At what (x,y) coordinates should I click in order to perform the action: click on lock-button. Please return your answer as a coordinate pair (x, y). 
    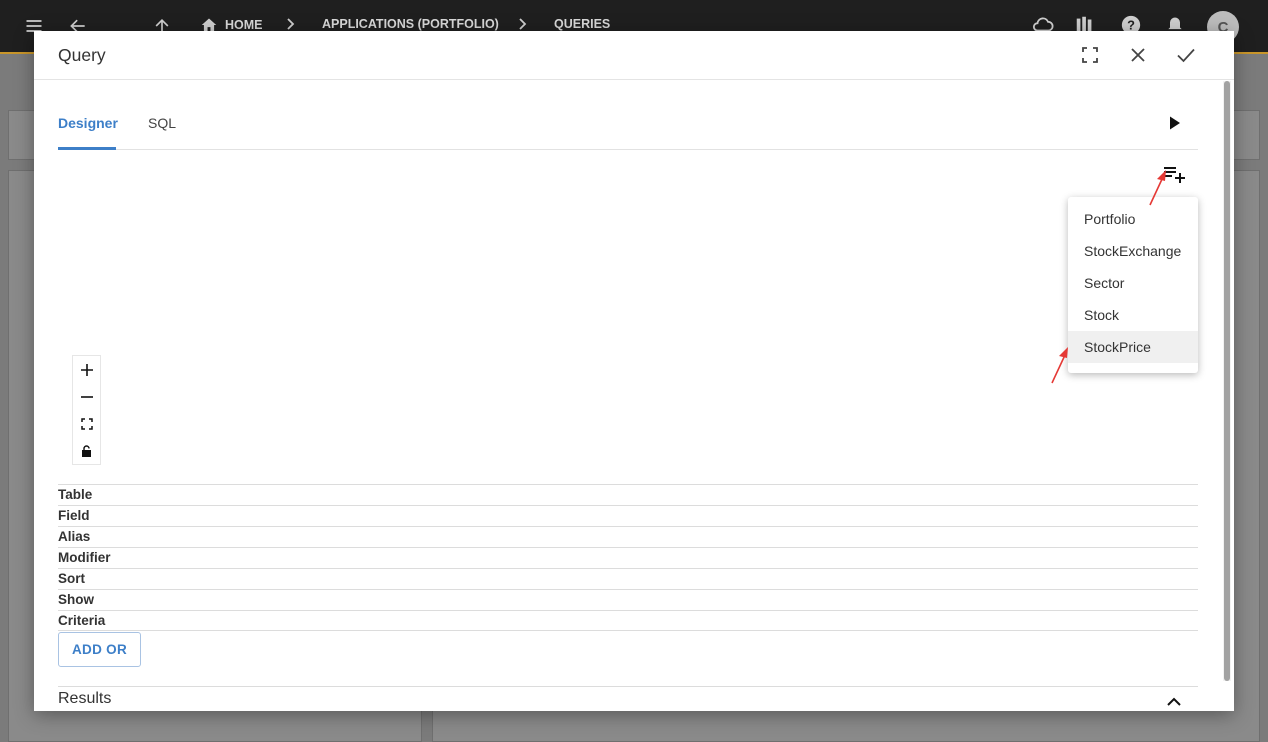
    Looking at the image, I should click on (86, 450).